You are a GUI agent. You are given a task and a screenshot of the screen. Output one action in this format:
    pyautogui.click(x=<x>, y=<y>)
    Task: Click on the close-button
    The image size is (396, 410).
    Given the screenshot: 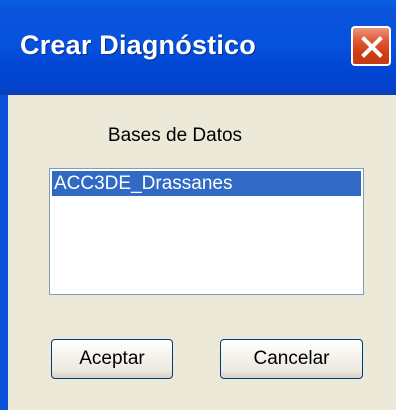 What is the action you would take?
    pyautogui.click(x=371, y=46)
    